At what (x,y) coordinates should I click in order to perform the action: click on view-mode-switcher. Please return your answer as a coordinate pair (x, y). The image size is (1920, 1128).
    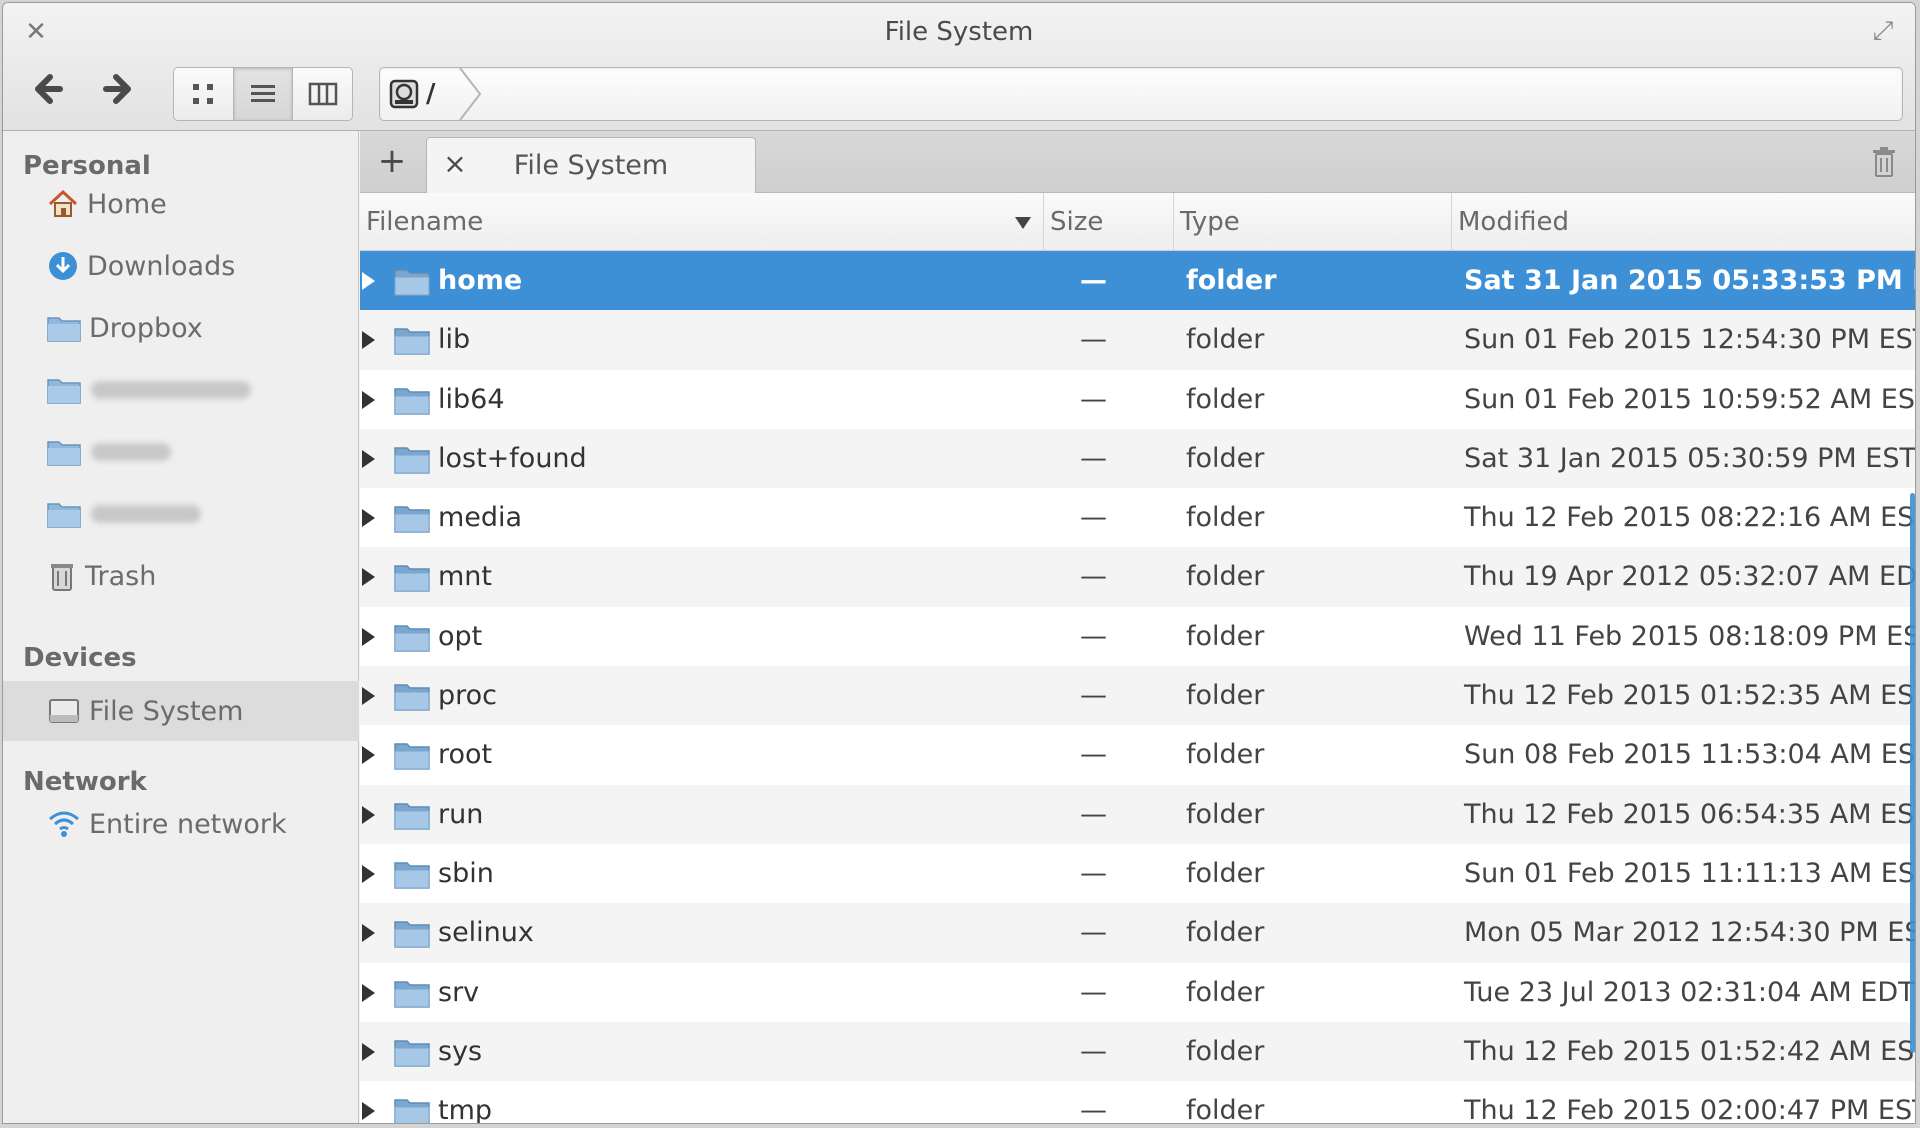
    Looking at the image, I should click on (263, 94).